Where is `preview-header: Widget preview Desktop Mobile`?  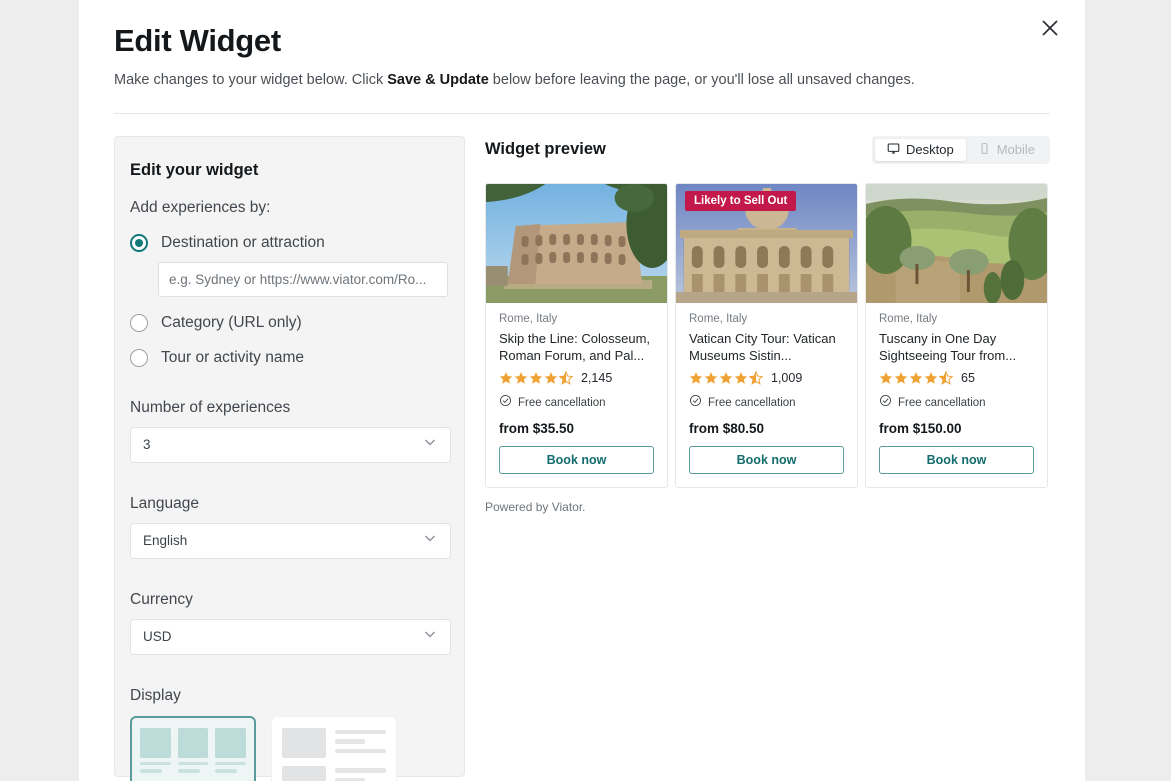
preview-header: Widget preview Desktop Mobile is located at coordinates (767, 149).